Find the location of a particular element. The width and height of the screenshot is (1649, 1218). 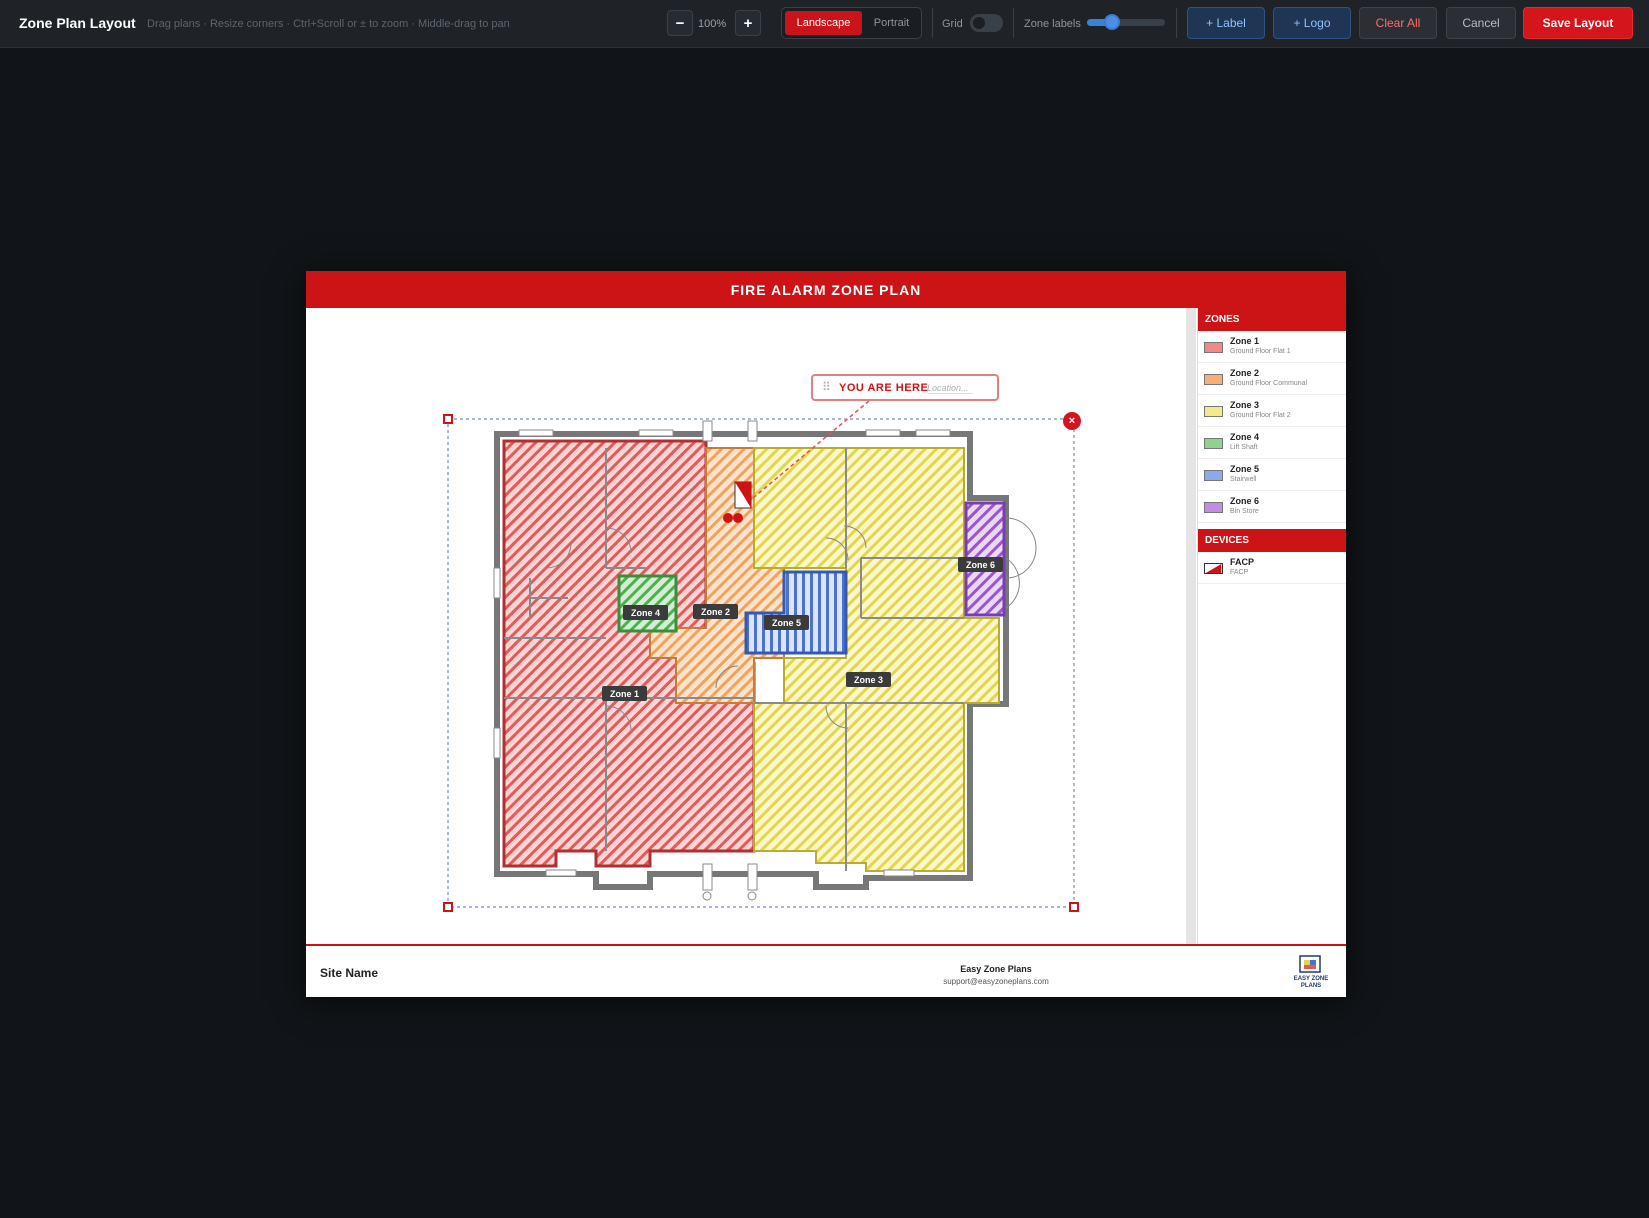

add-logo-button: + Logo is located at coordinates (1312, 23).